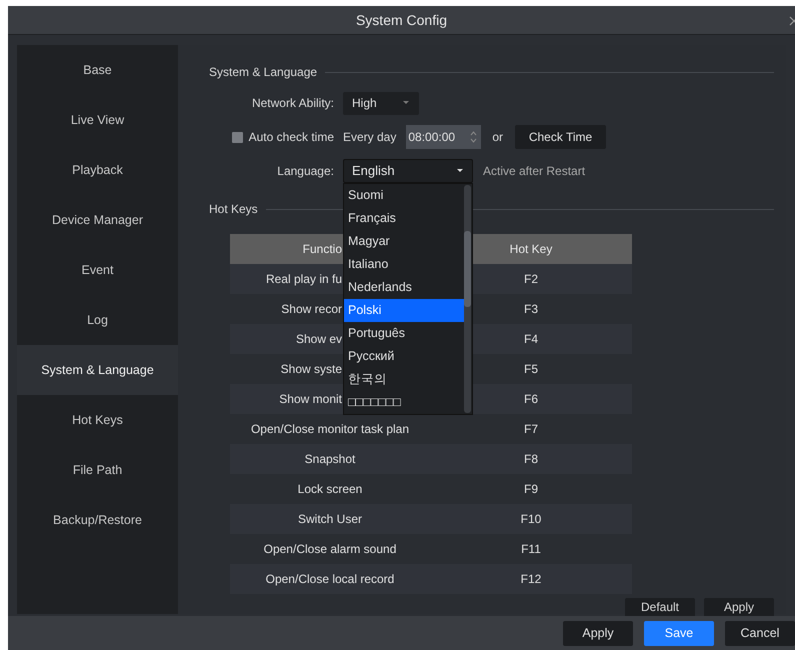 The width and height of the screenshot is (795, 650). What do you see at coordinates (679, 633) in the screenshot?
I see `footer-button: Save` at bounding box center [679, 633].